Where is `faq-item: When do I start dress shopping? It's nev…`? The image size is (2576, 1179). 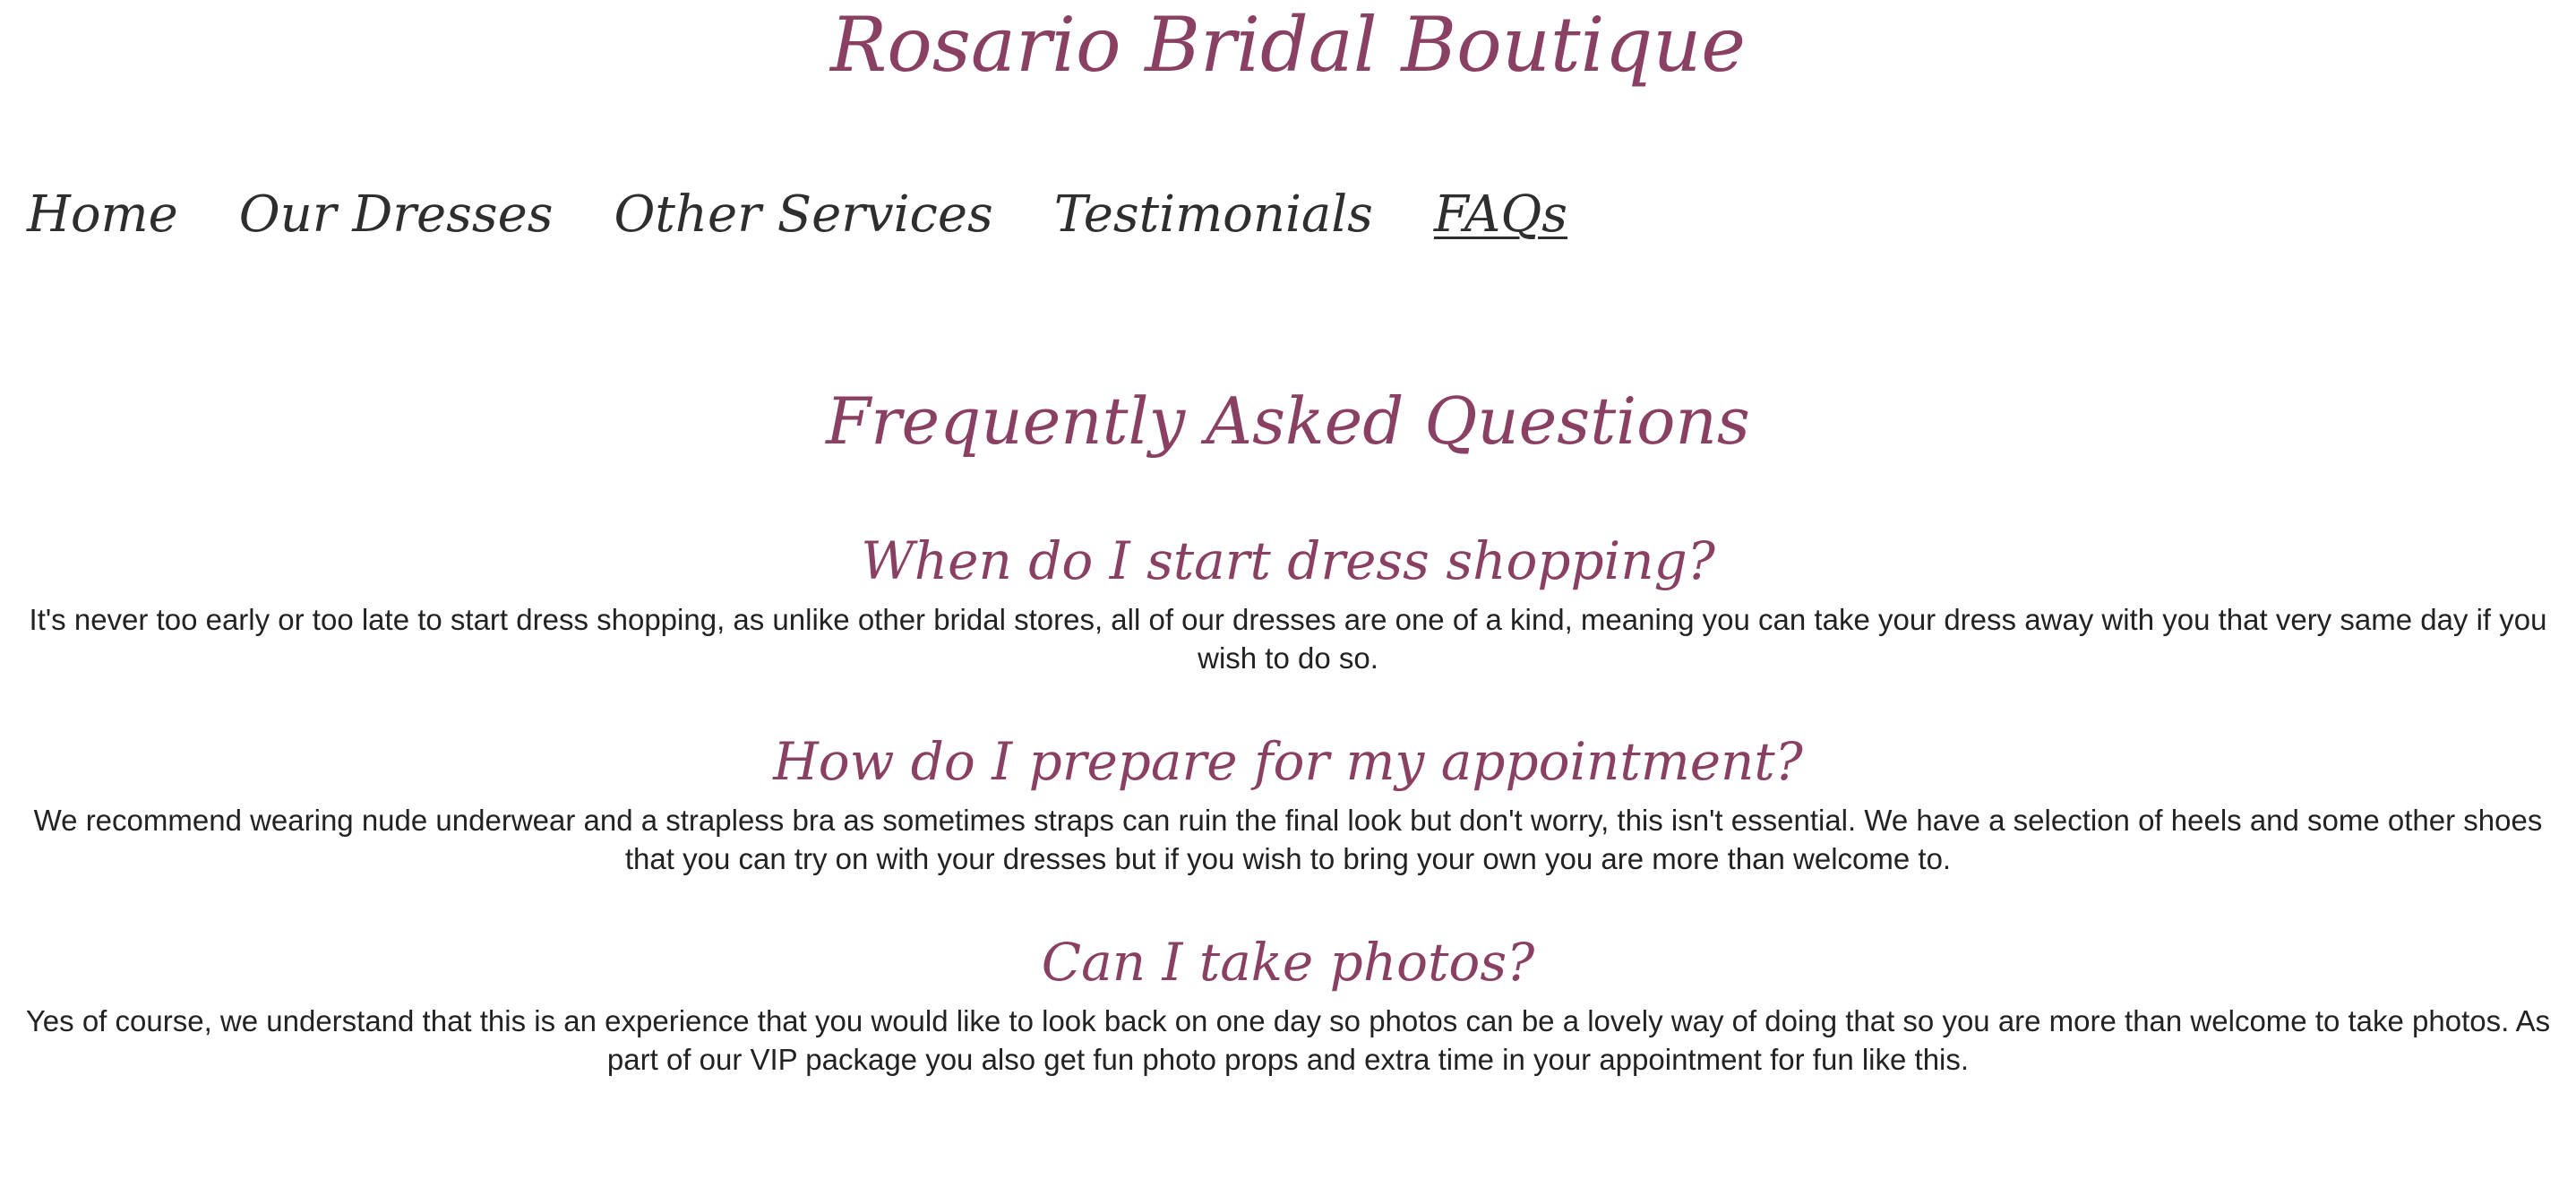 faq-item: When do I start dress shopping? It's nev… is located at coordinates (1288, 601).